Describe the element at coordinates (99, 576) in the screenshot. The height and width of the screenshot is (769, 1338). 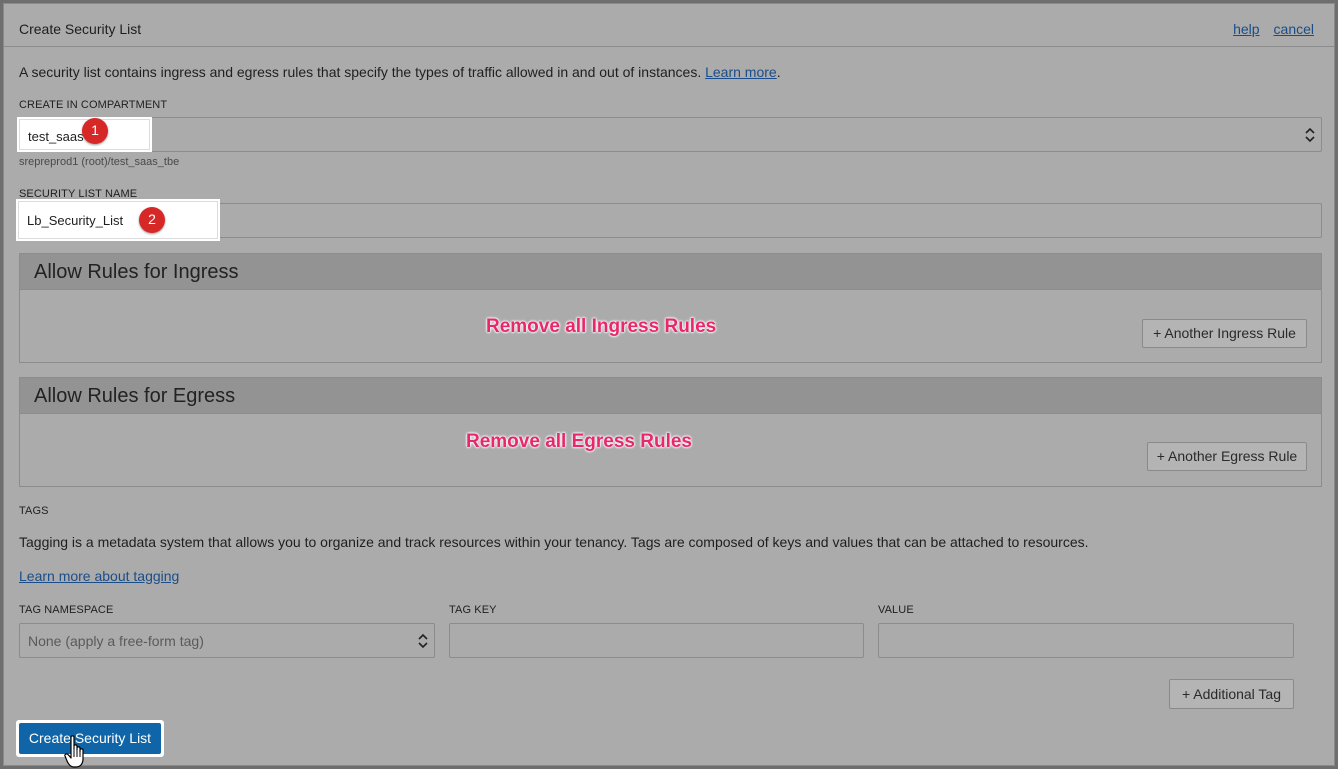
I see `learn-more-tagging-link: Learn more about tagging` at that location.